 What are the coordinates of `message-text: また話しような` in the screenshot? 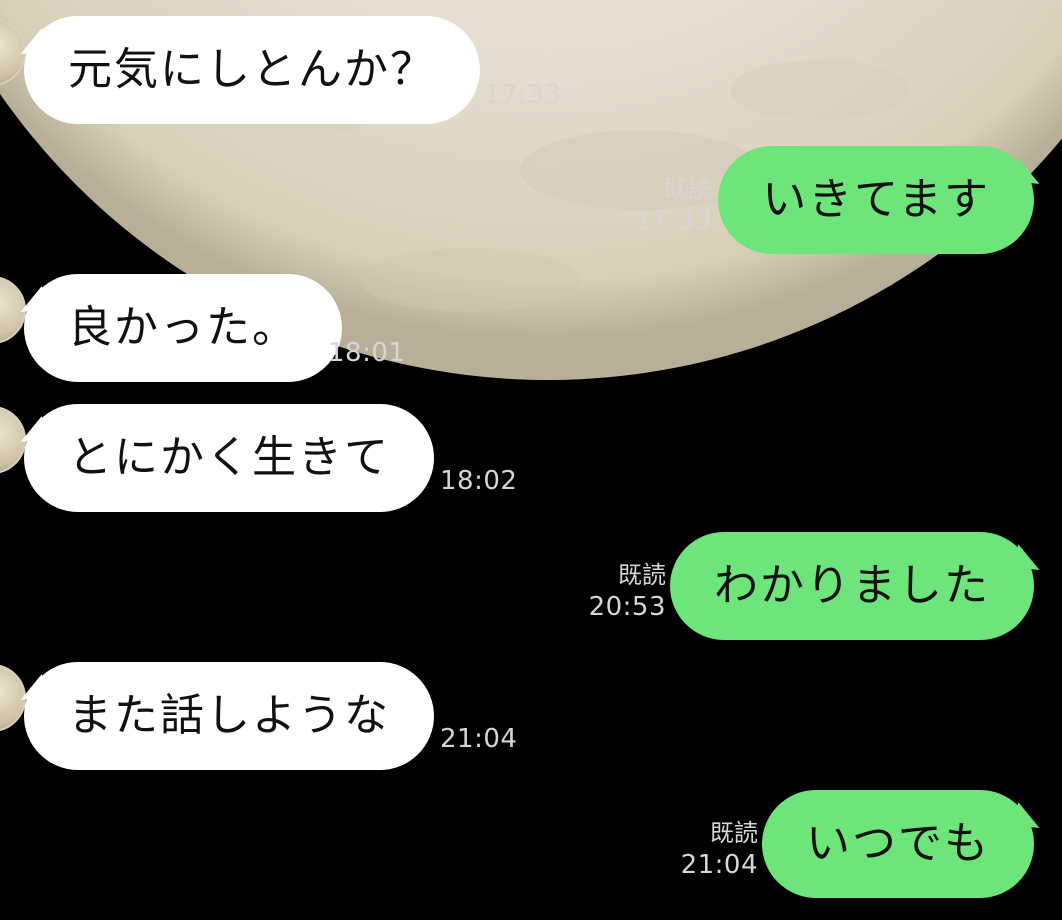 It's located at (229, 715).